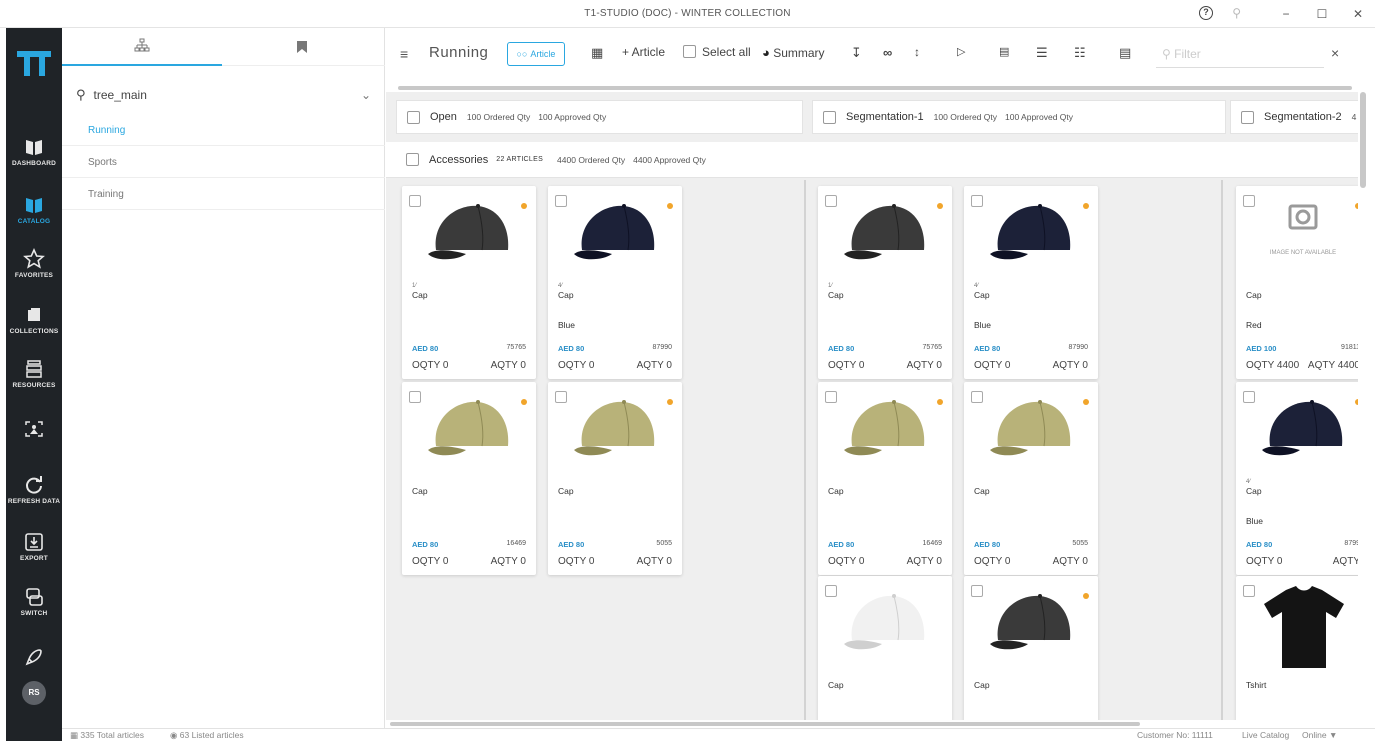  What do you see at coordinates (1294, 117) in the screenshot?
I see `segment-segmentation-2: Segmentation-2 4` at bounding box center [1294, 117].